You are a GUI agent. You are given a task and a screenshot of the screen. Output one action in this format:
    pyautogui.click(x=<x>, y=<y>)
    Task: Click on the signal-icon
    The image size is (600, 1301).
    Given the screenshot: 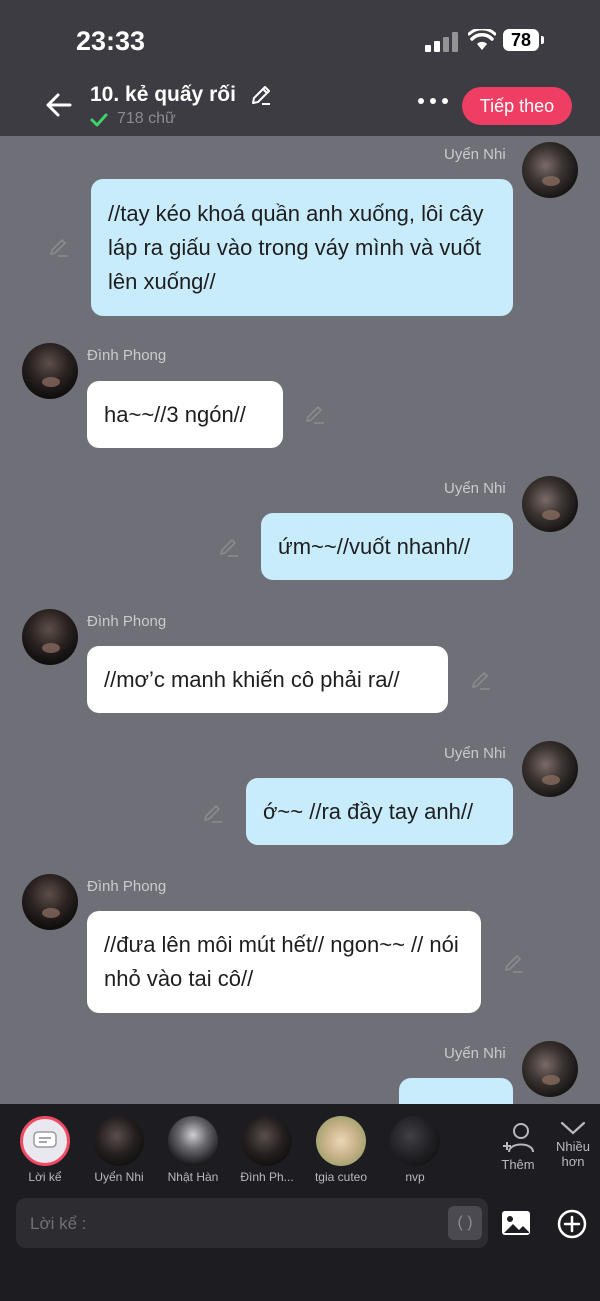 What is the action you would take?
    pyautogui.click(x=442, y=42)
    